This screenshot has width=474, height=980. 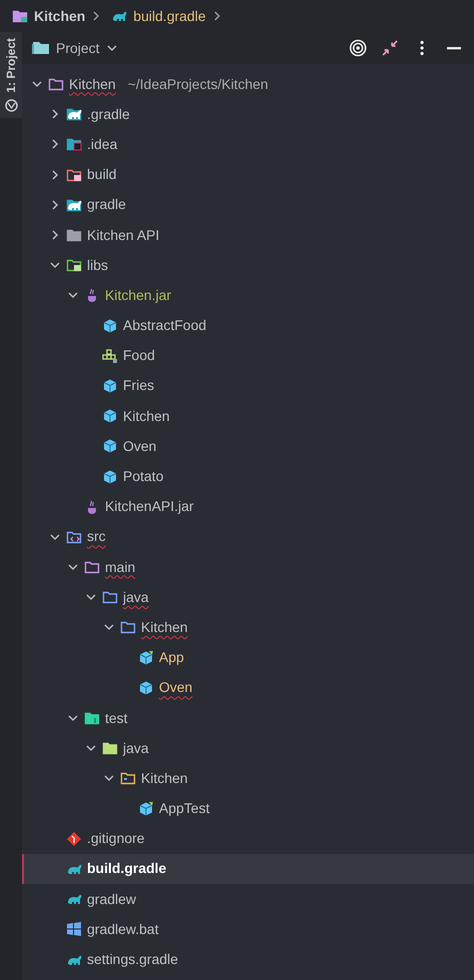 I want to click on item-label: .gradle, so click(x=108, y=114).